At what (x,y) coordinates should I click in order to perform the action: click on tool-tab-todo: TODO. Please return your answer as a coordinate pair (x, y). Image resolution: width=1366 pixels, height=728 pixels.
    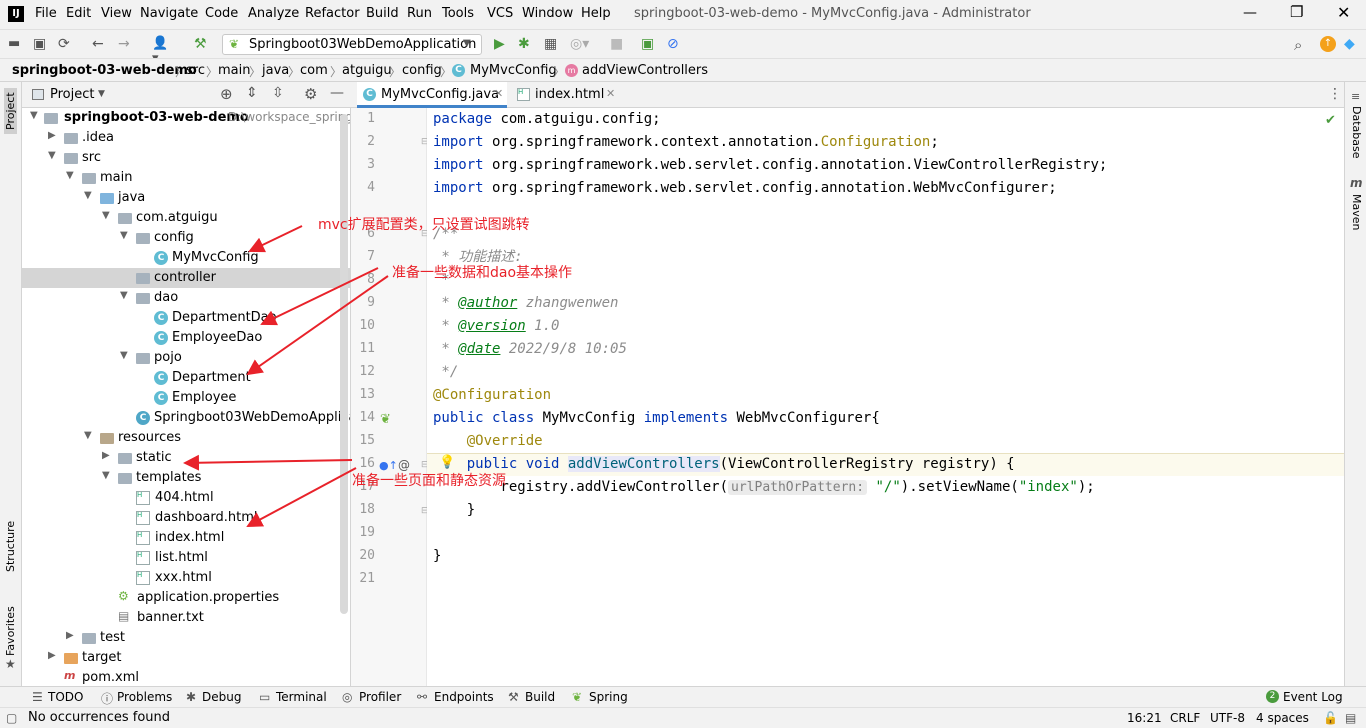
    Looking at the image, I should click on (65, 697).